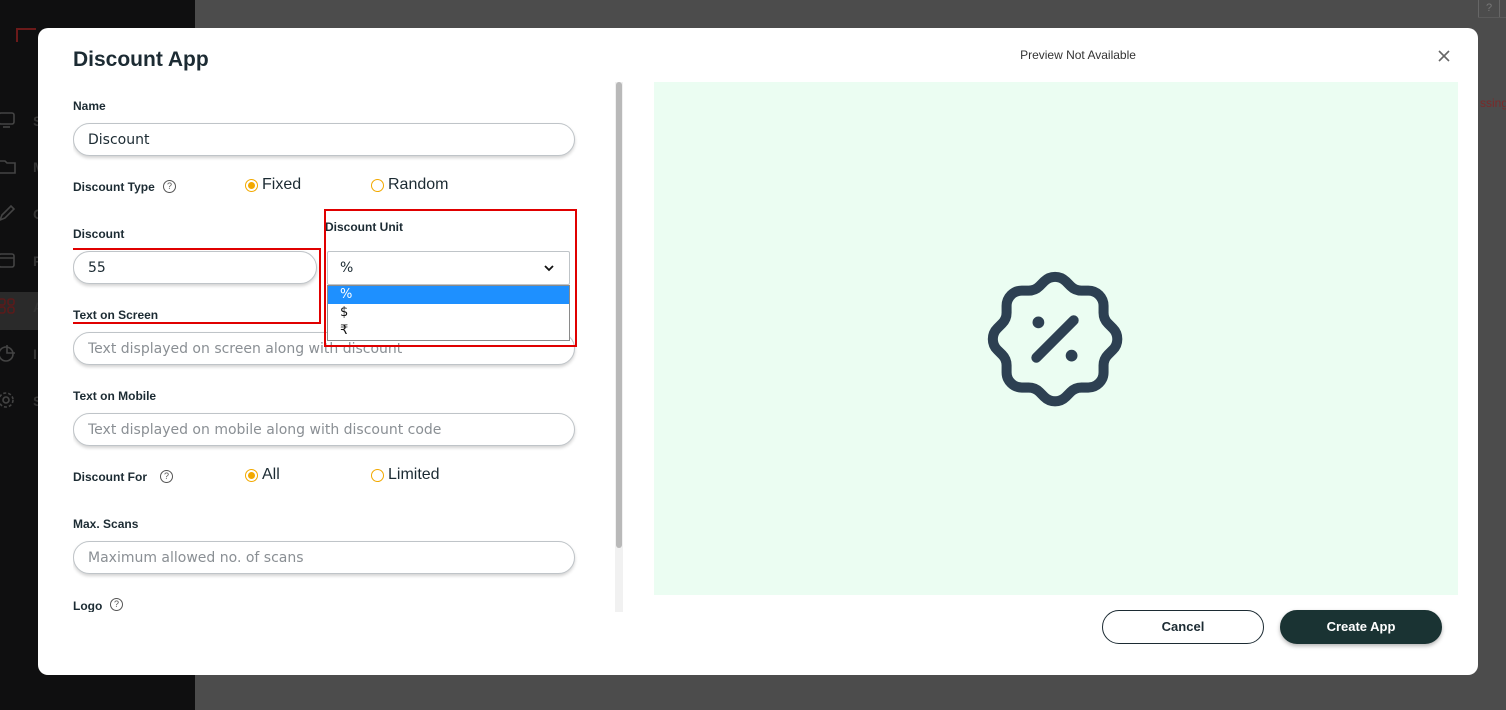 Image resolution: width=1506 pixels, height=710 pixels. What do you see at coordinates (1361, 627) in the screenshot?
I see `create-app-button: Create App` at bounding box center [1361, 627].